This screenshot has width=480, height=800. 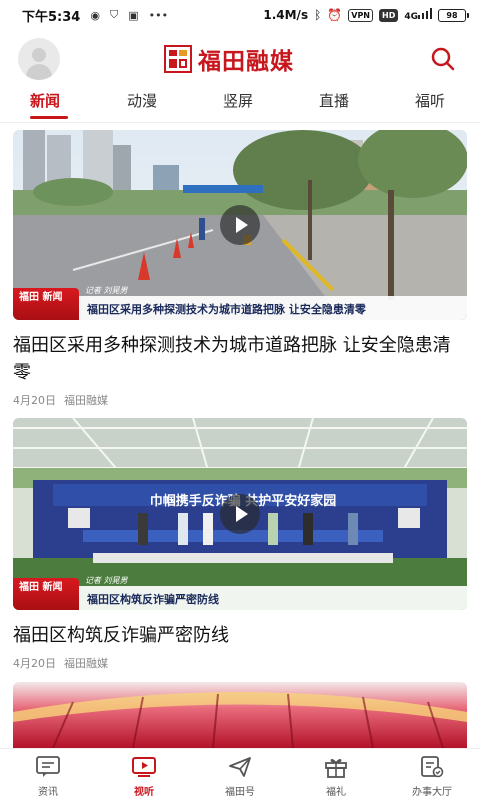 What do you see at coordinates (336, 792) in the screenshot?
I see `nav-gifts-label: 福礼` at bounding box center [336, 792].